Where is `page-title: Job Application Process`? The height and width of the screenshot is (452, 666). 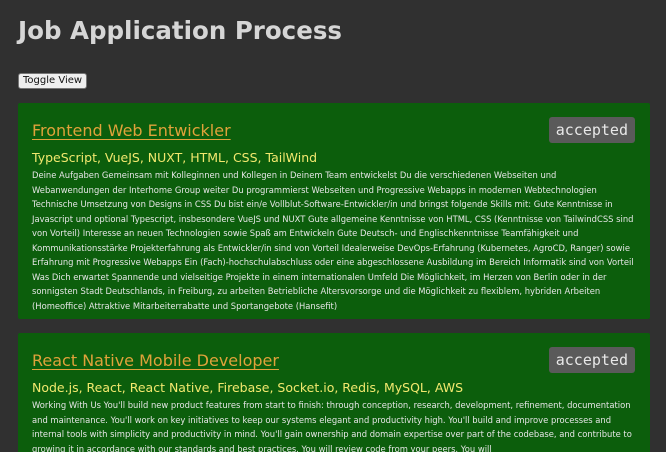 page-title: Job Application Process is located at coordinates (180, 30).